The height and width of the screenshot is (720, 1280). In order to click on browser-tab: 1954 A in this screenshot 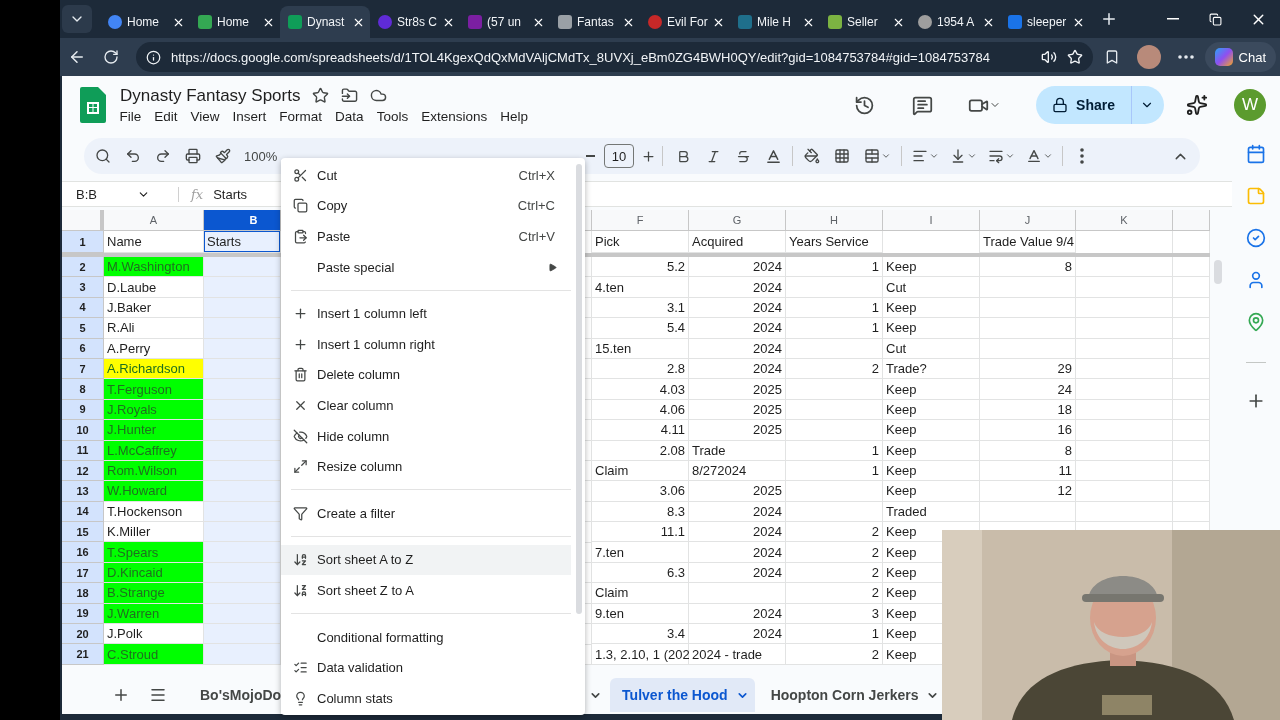, I will do `click(955, 22)`.